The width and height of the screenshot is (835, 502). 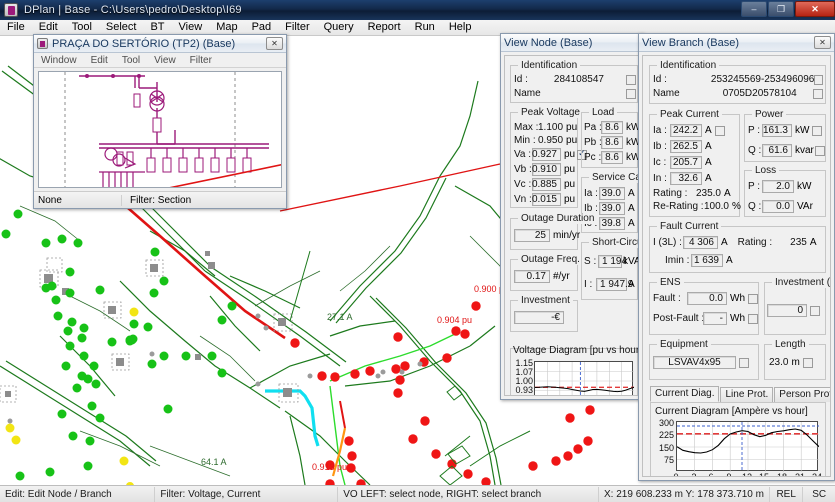 I want to click on node-investment-value: -€, so click(x=539, y=317).